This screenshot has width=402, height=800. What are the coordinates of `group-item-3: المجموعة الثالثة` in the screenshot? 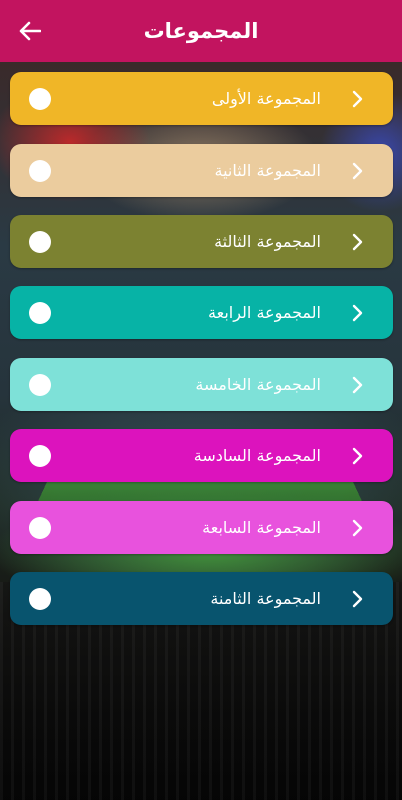 It's located at (201, 241).